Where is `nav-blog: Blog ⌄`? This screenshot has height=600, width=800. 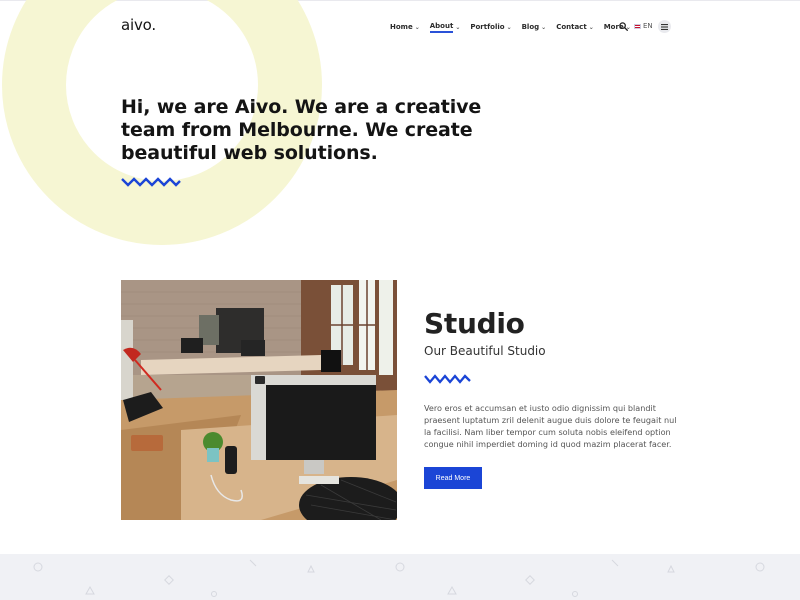
nav-blog: Blog ⌄ is located at coordinates (534, 27).